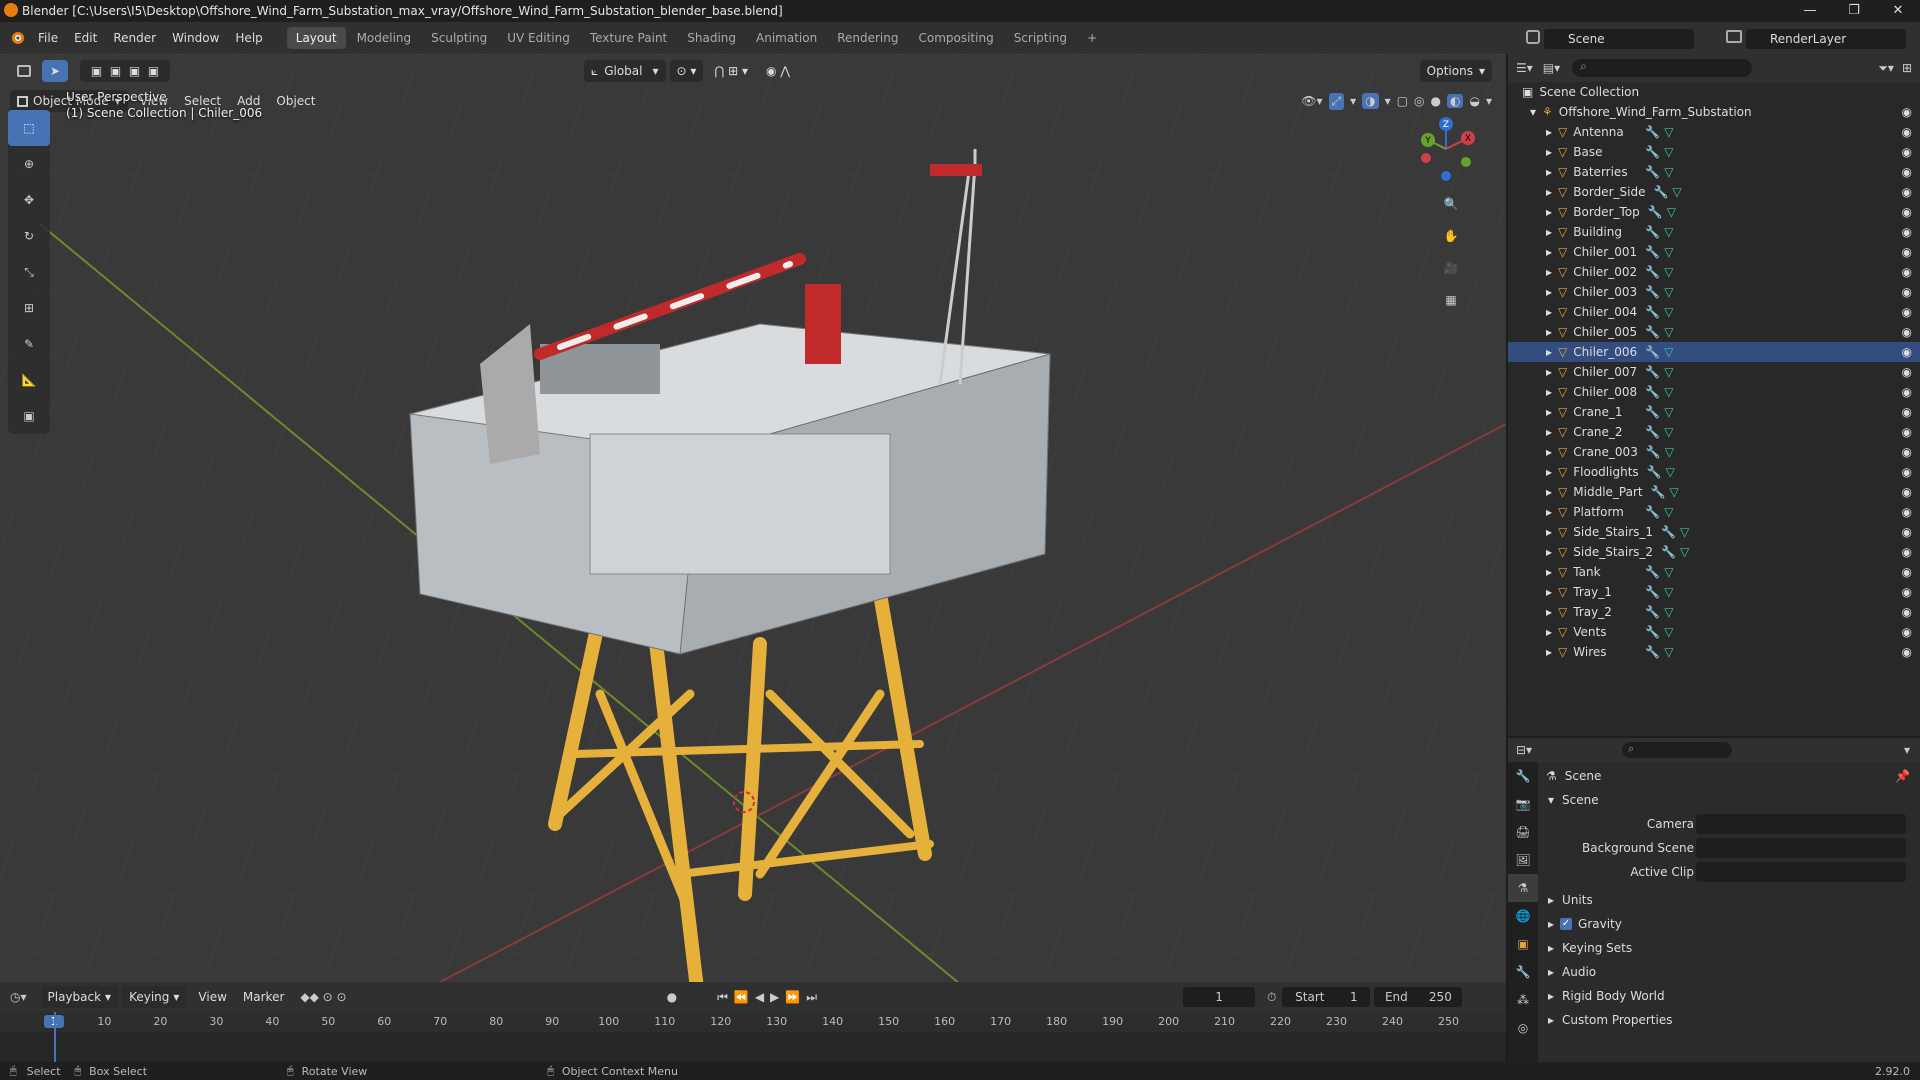 The height and width of the screenshot is (1080, 1920). What do you see at coordinates (786, 38) in the screenshot?
I see `tab-animation: Animation` at bounding box center [786, 38].